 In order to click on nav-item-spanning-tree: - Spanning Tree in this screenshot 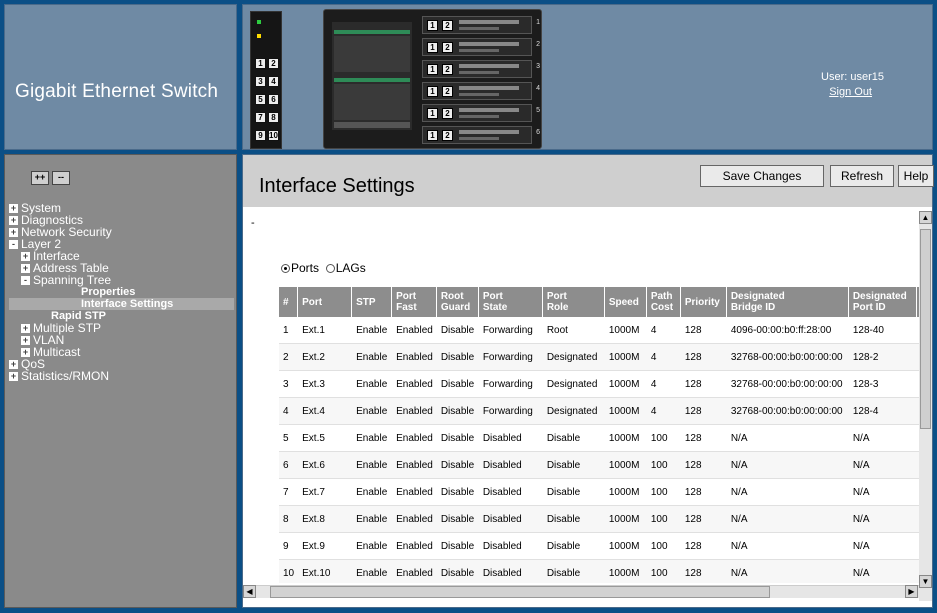, I will do `click(121, 280)`.